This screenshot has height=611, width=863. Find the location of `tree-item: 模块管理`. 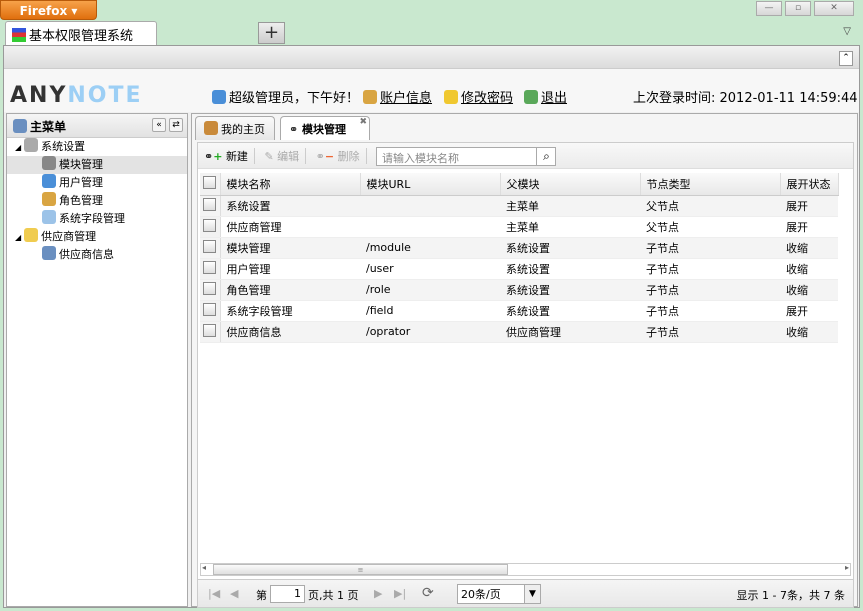

tree-item: 模块管理 is located at coordinates (97, 165).